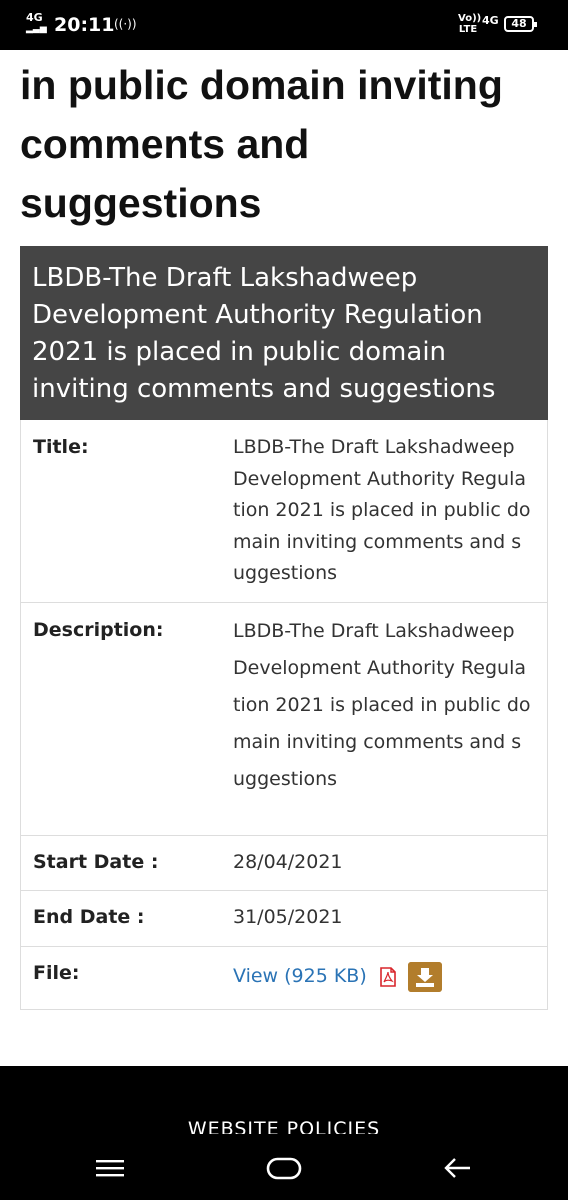 The height and width of the screenshot is (1200, 568). Describe the element at coordinates (84, 25) in the screenshot. I see `clock: 20:11` at that location.